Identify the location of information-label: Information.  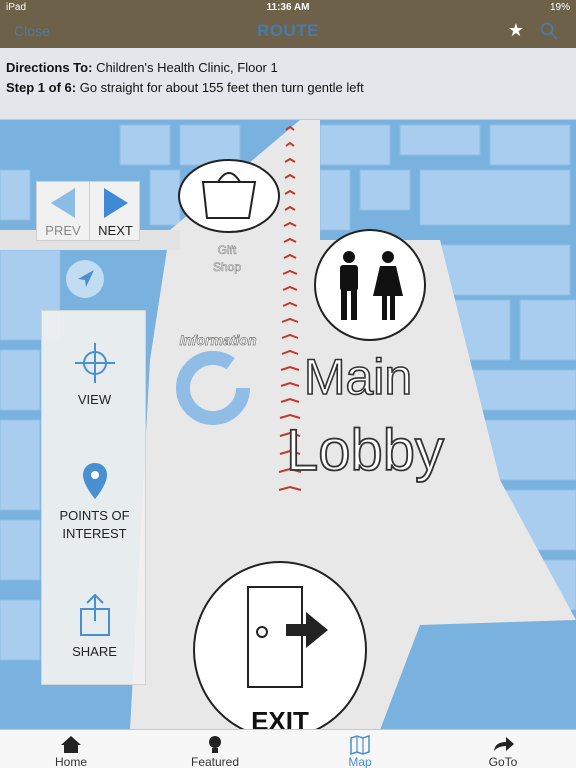
(218, 340).